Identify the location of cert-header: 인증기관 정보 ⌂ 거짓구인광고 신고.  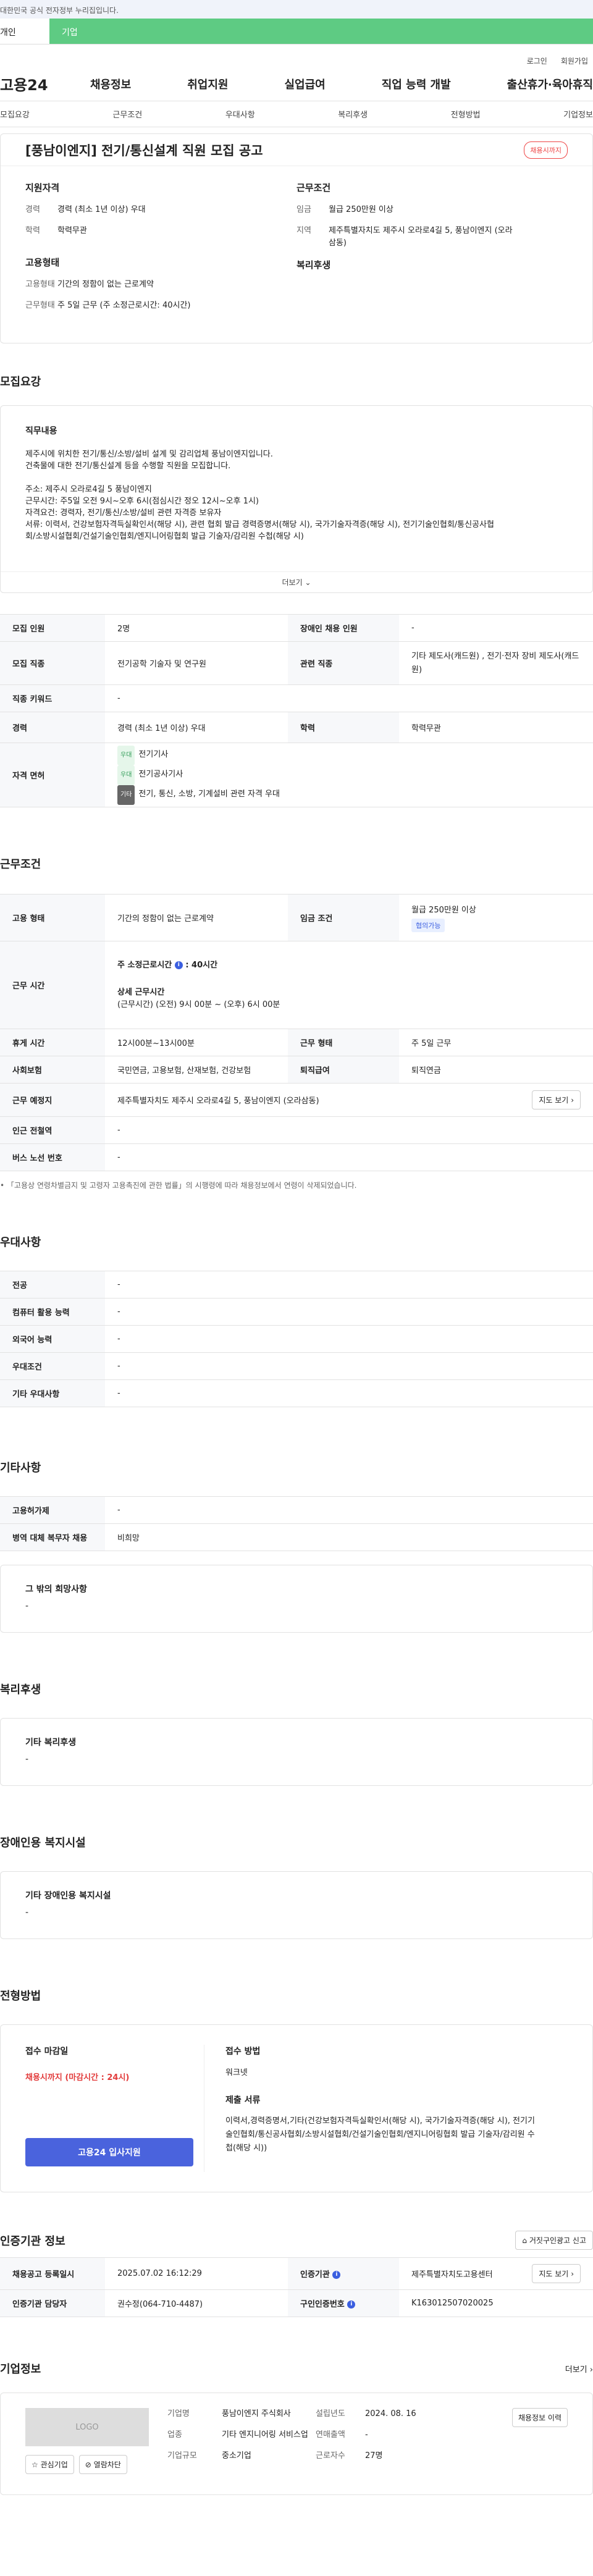
(296, 2240).